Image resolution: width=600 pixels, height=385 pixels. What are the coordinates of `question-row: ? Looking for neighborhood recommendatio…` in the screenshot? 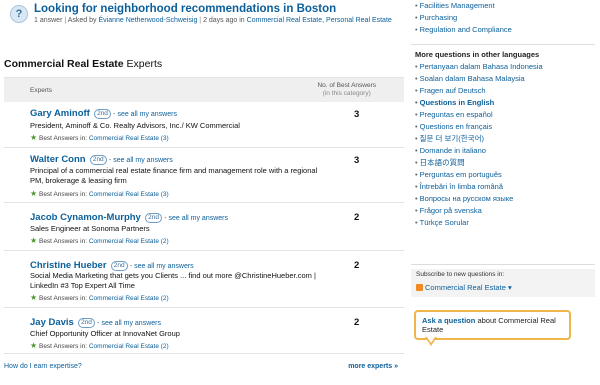 It's located at (204, 20).